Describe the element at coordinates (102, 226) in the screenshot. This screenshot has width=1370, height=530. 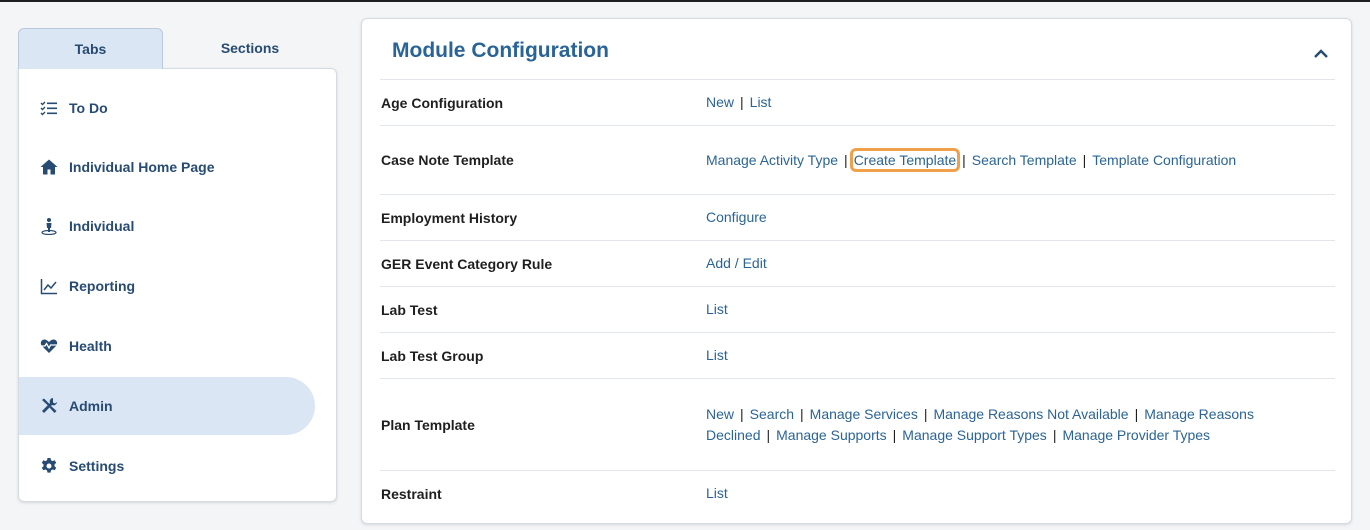
I see `sidebar-item-label: Individual` at that location.